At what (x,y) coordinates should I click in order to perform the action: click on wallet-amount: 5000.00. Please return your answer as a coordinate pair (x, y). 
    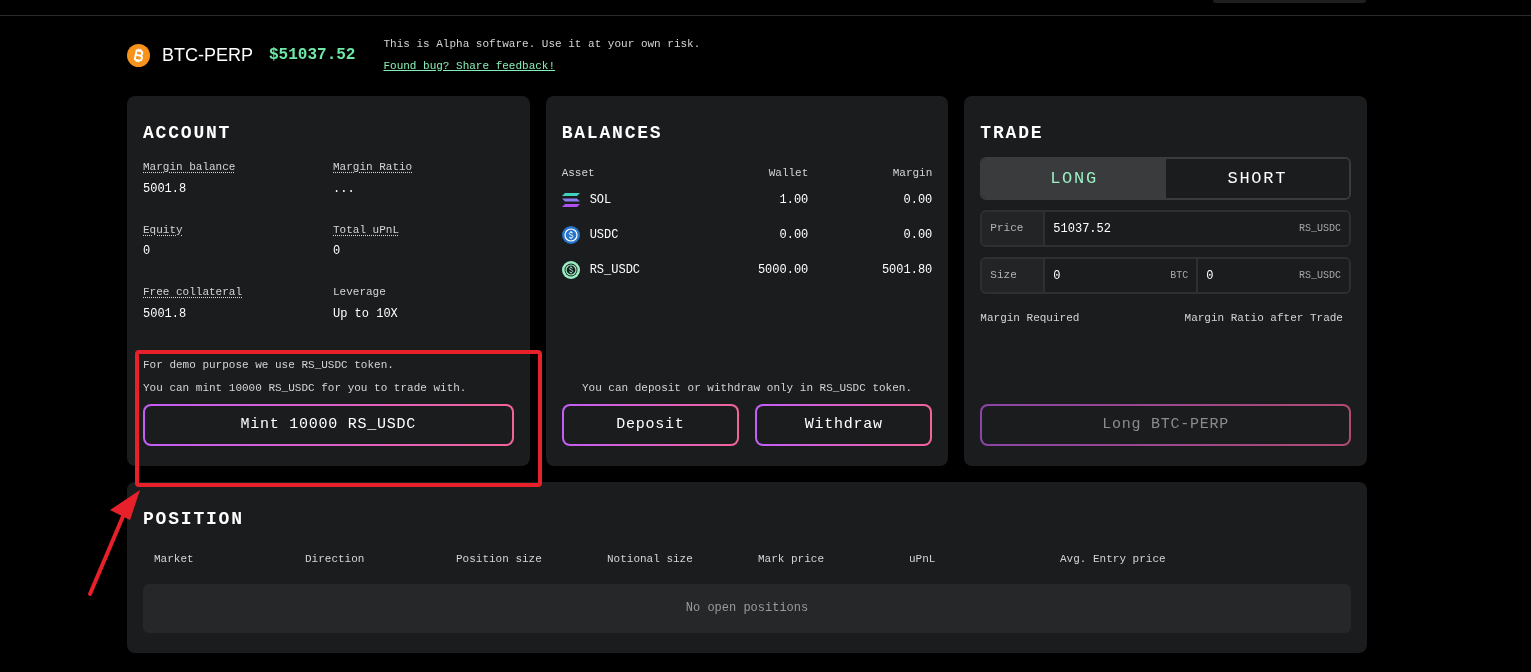
    Looking at the image, I should click on (782, 270).